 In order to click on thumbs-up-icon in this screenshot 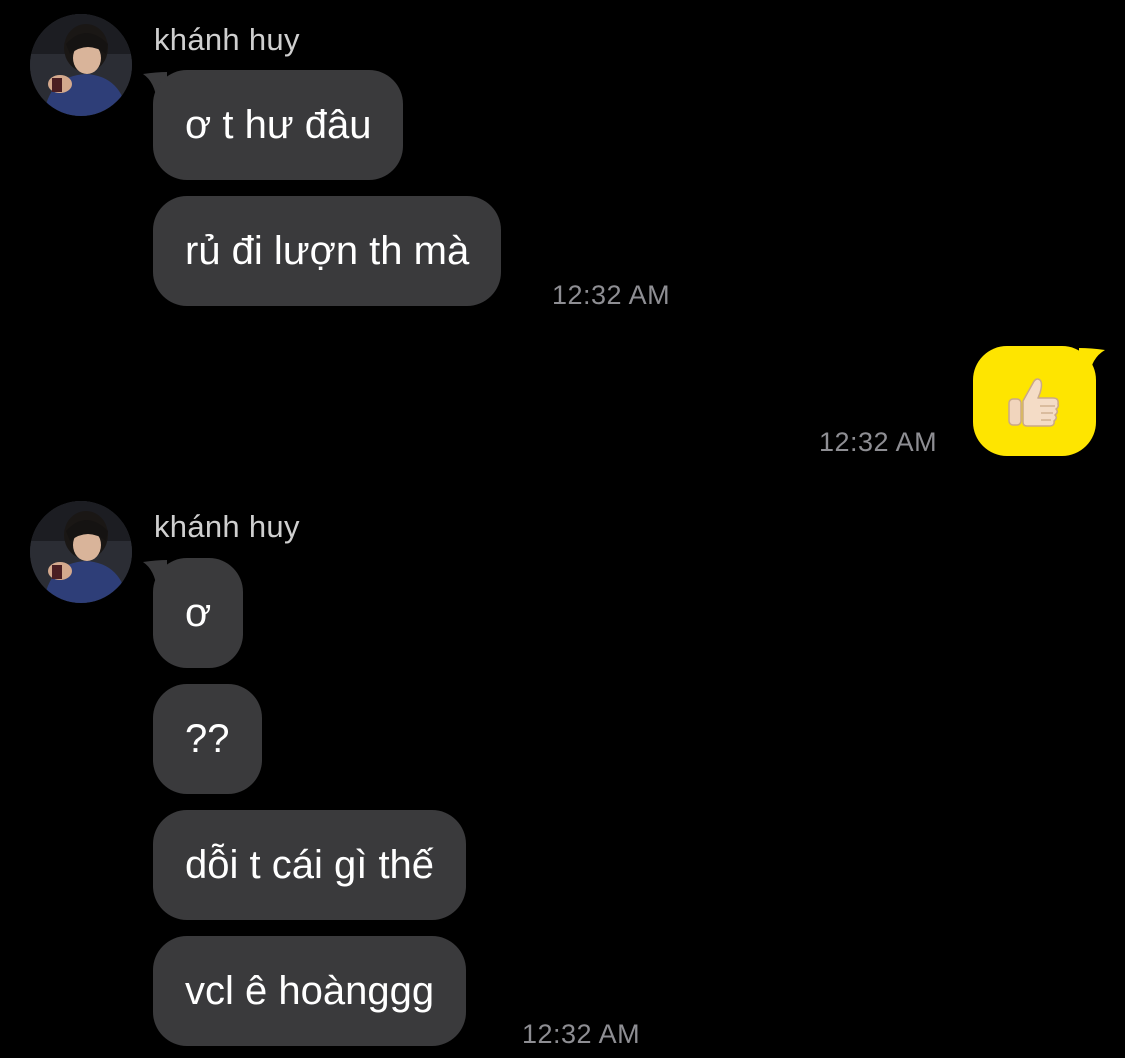, I will do `click(1033, 402)`.